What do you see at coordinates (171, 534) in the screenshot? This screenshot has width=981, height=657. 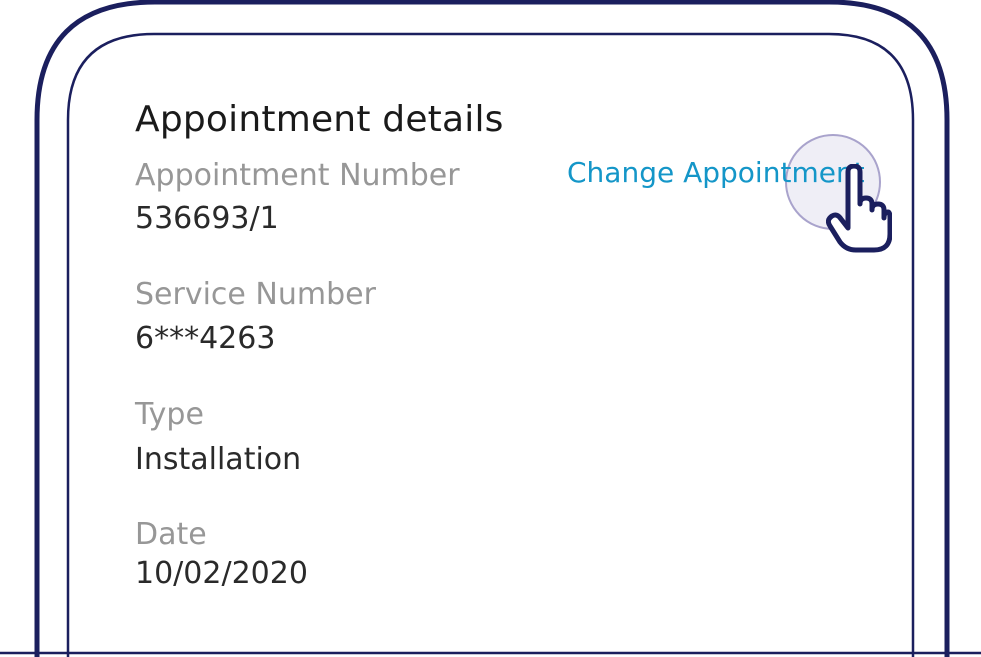 I see `date-label: Date` at bounding box center [171, 534].